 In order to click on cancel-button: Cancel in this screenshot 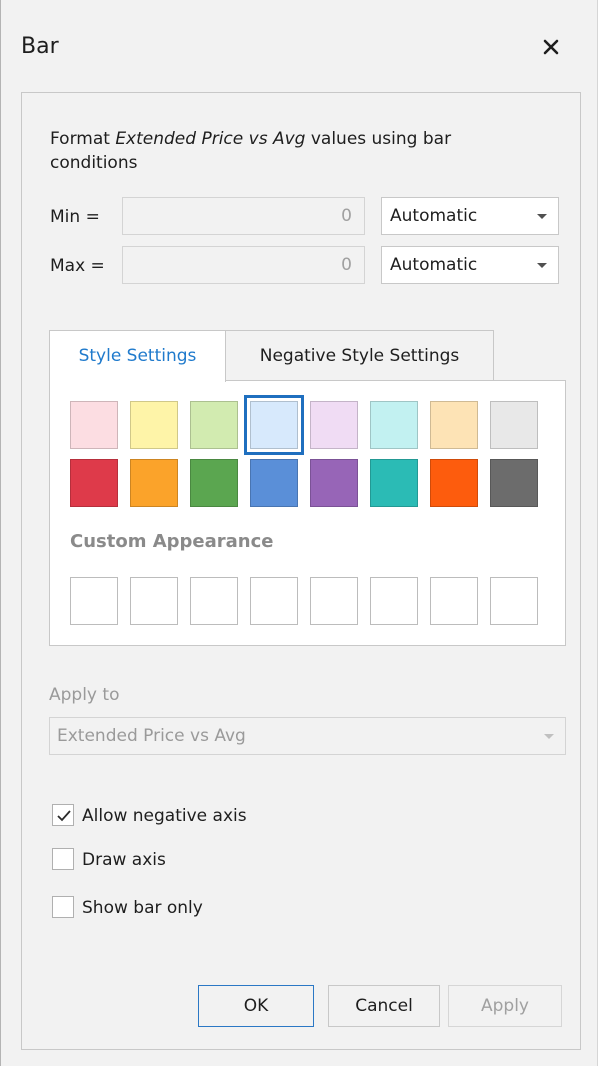, I will do `click(384, 1006)`.